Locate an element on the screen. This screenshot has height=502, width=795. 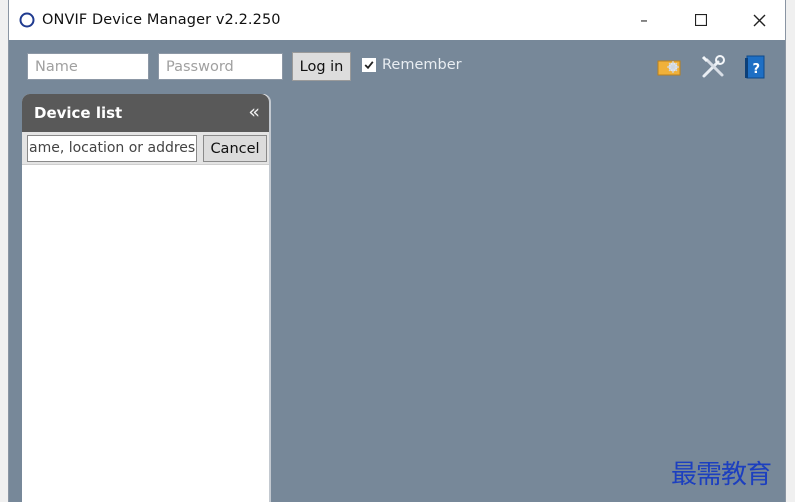
app-logo-icon is located at coordinates (27, 20).